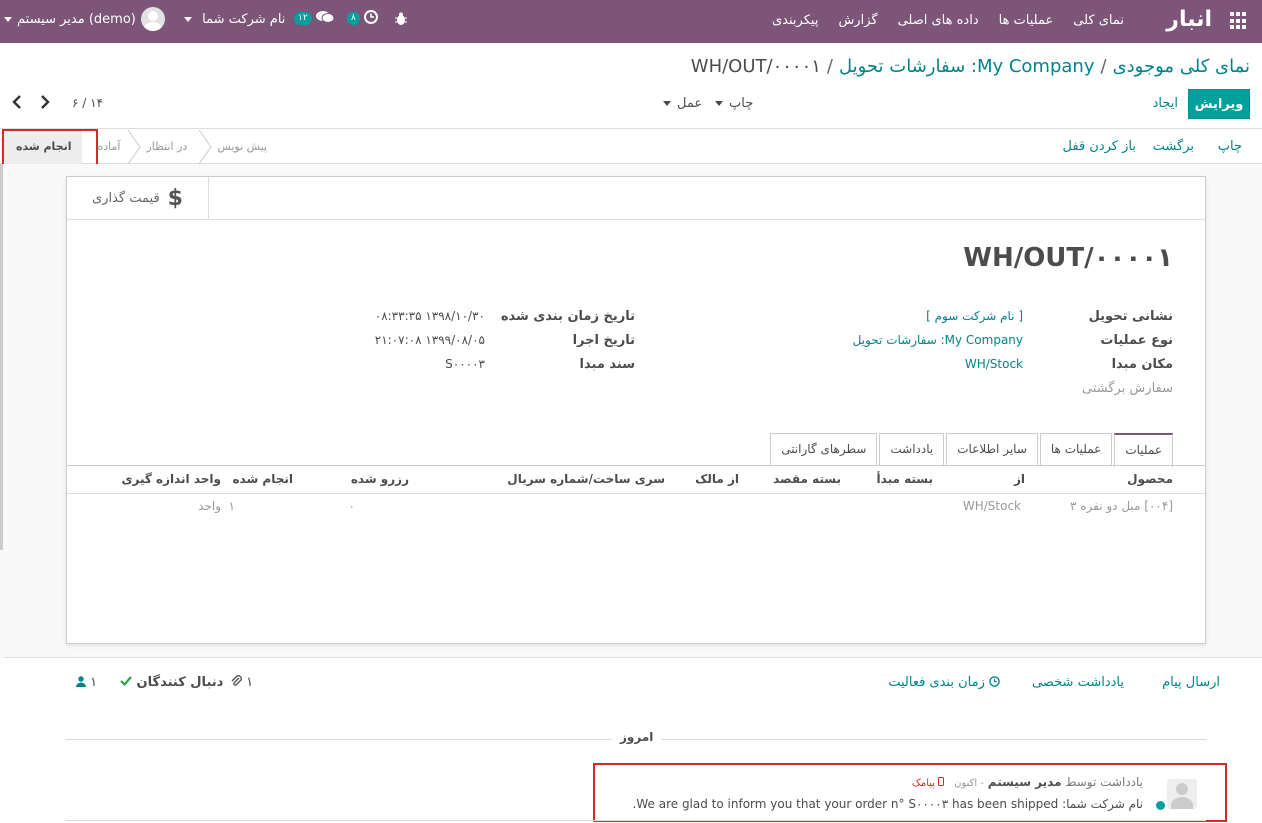  What do you see at coordinates (1173, 146) in the screenshot?
I see `return-button: برگشت` at bounding box center [1173, 146].